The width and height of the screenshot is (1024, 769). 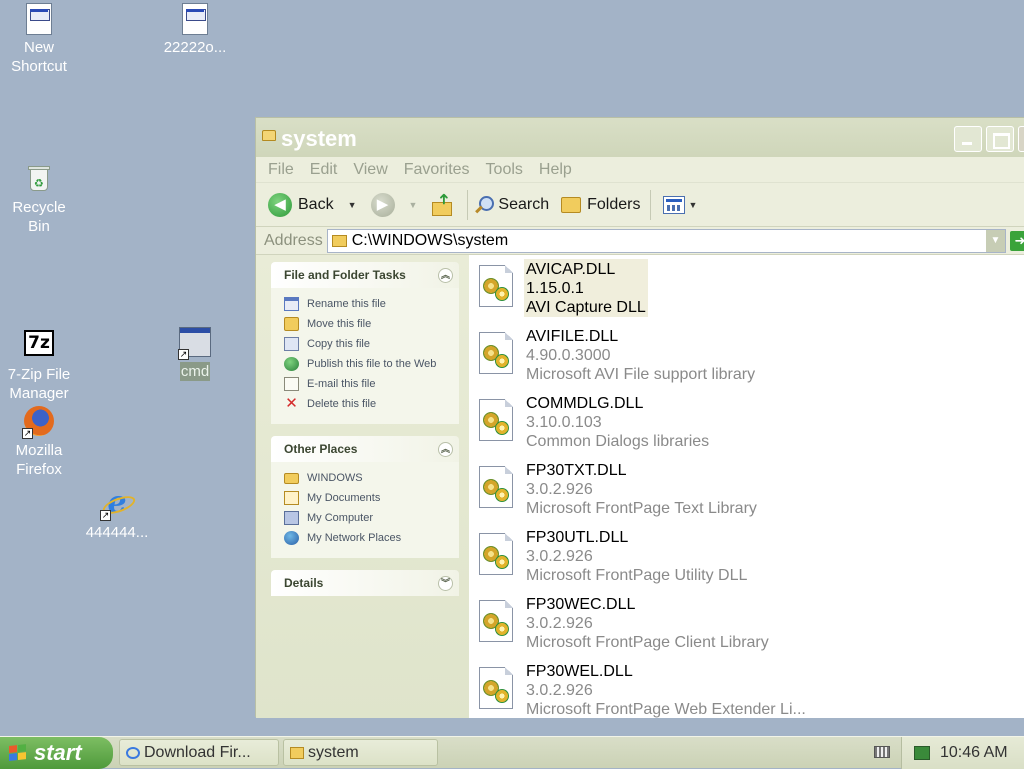 I want to click on close-button, so click(x=1021, y=139).